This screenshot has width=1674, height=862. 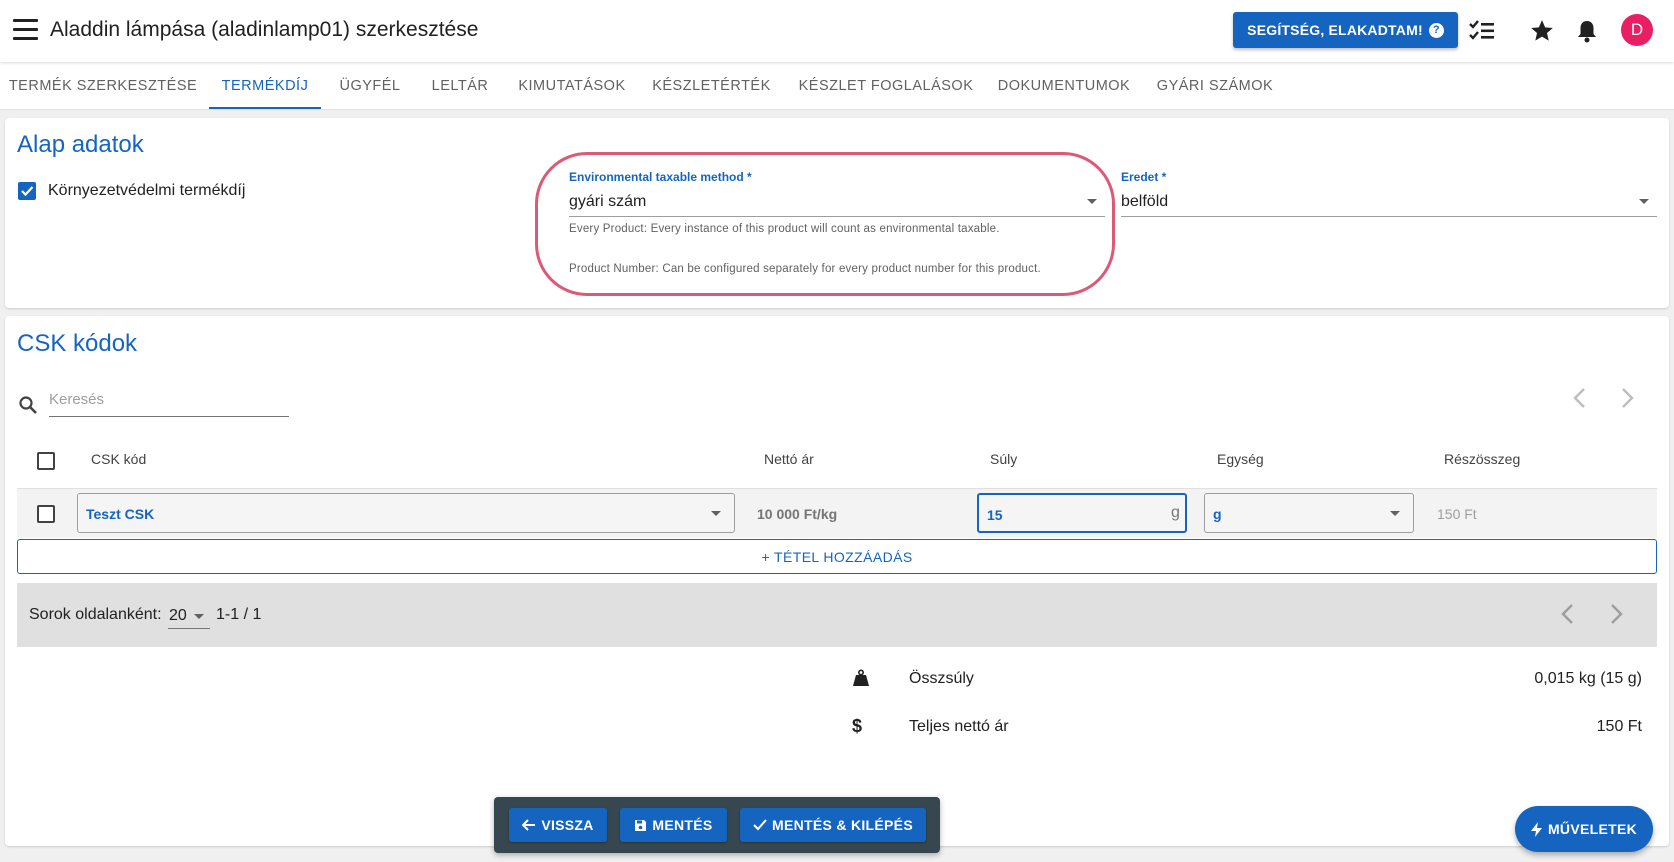 I want to click on avatar: D, so click(x=1637, y=30).